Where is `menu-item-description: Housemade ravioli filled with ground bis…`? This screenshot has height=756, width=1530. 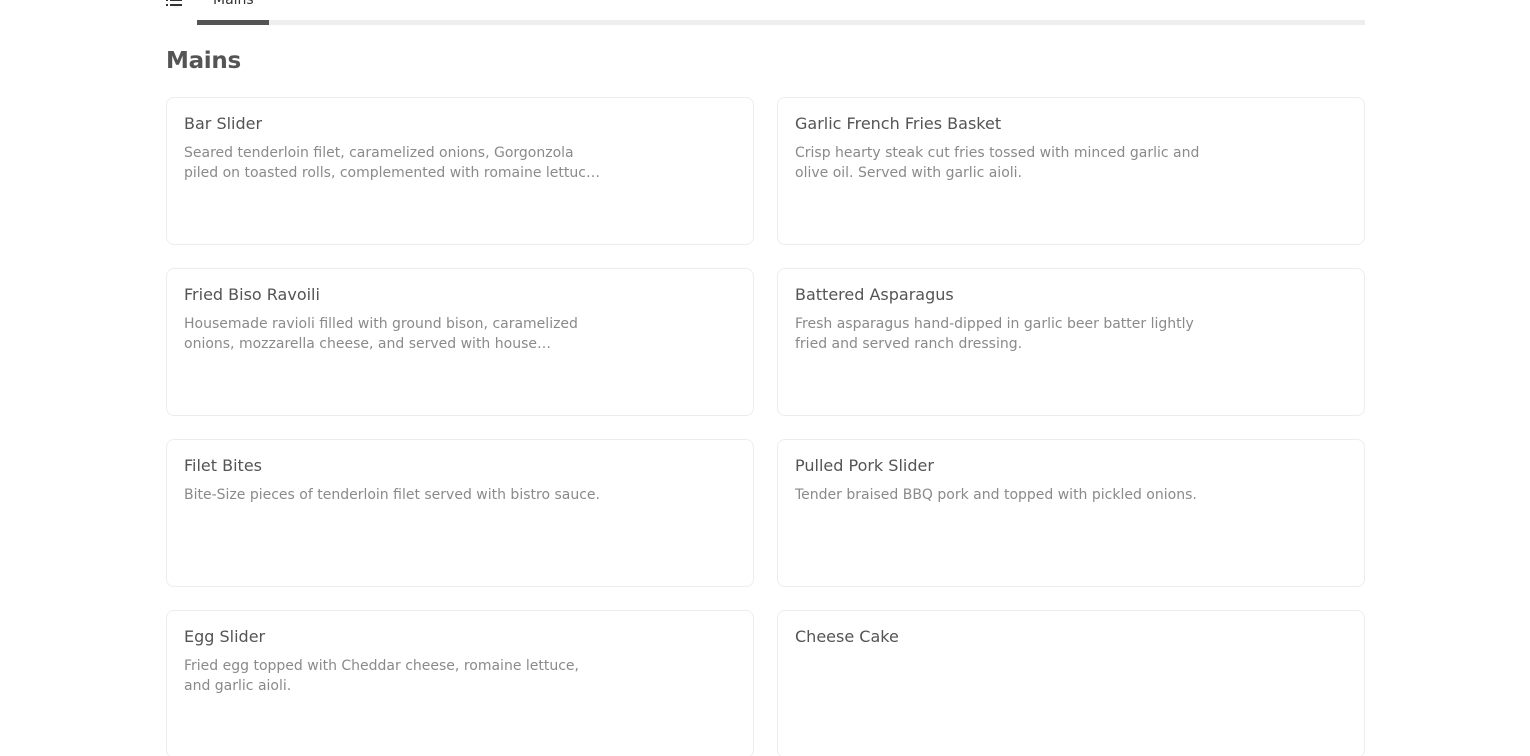 menu-item-description: Housemade ravioli filled with ground bis… is located at coordinates (381, 334).